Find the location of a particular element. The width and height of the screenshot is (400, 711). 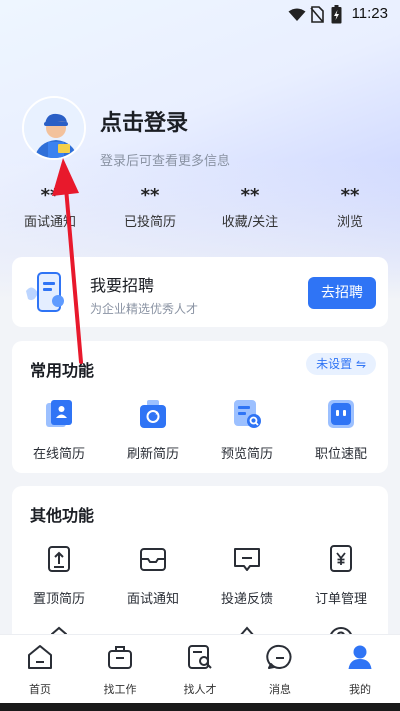

user-icon is located at coordinates (360, 657).